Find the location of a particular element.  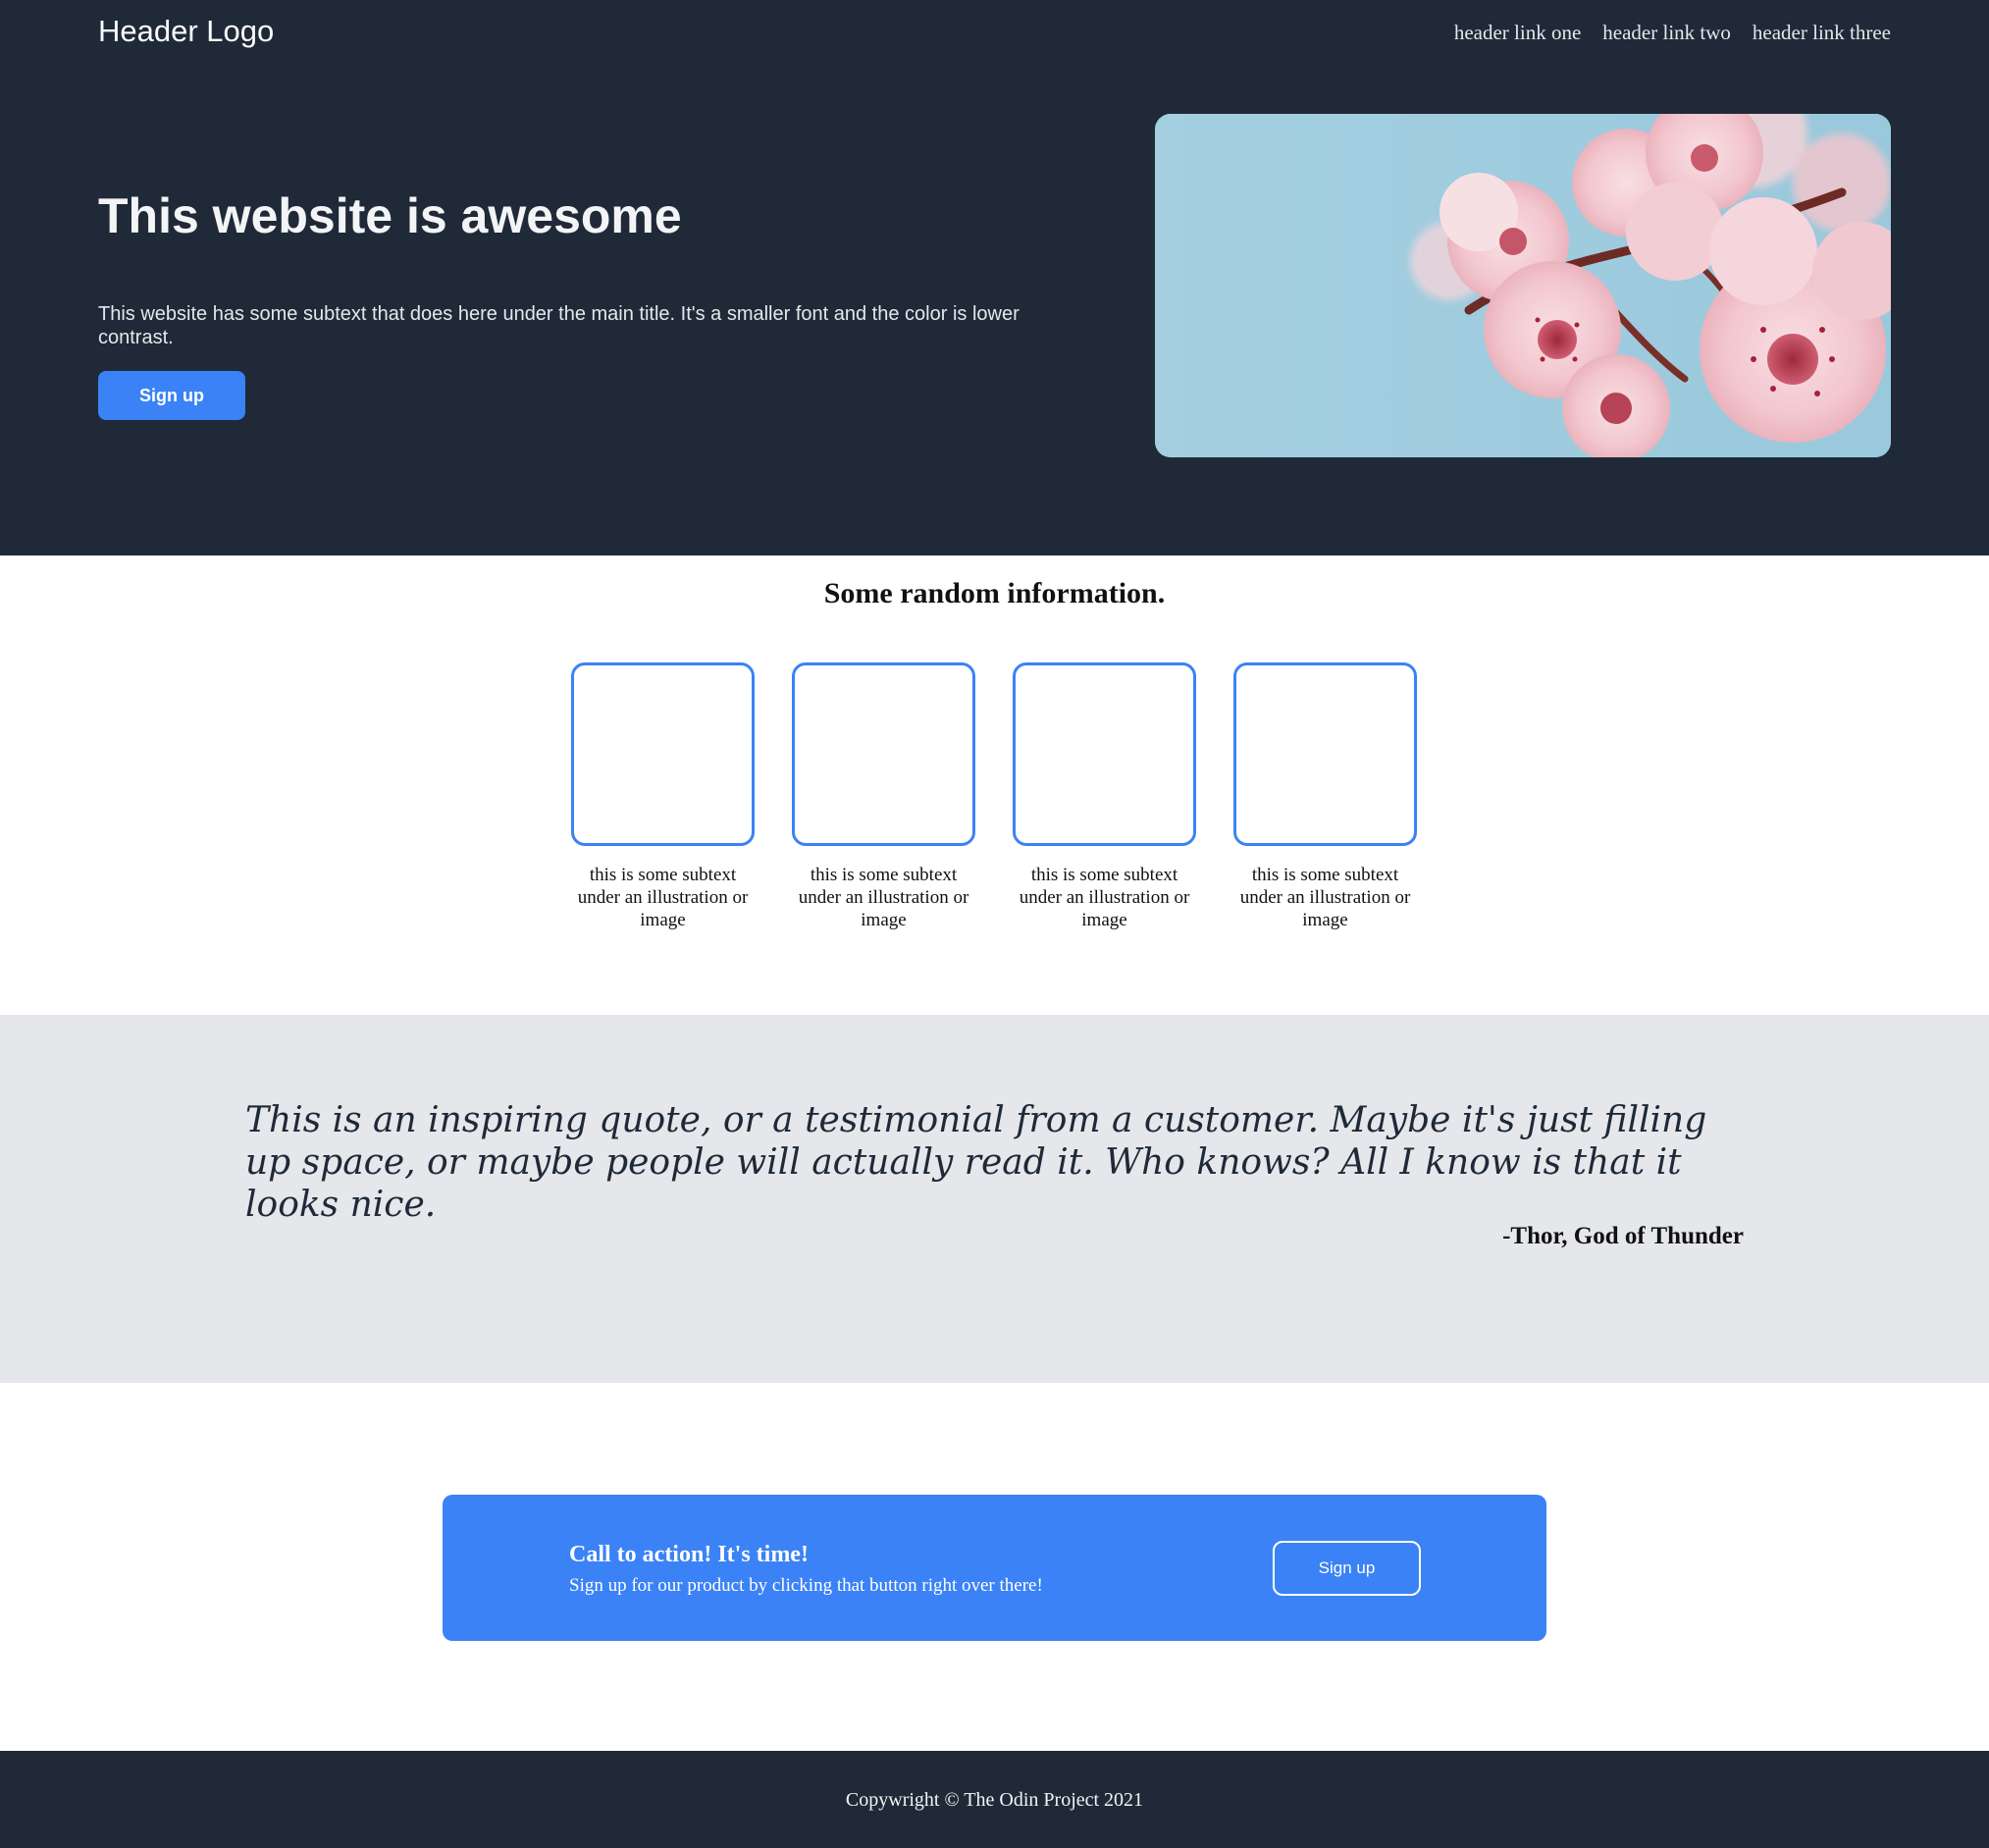

hero-image is located at coordinates (1523, 286).